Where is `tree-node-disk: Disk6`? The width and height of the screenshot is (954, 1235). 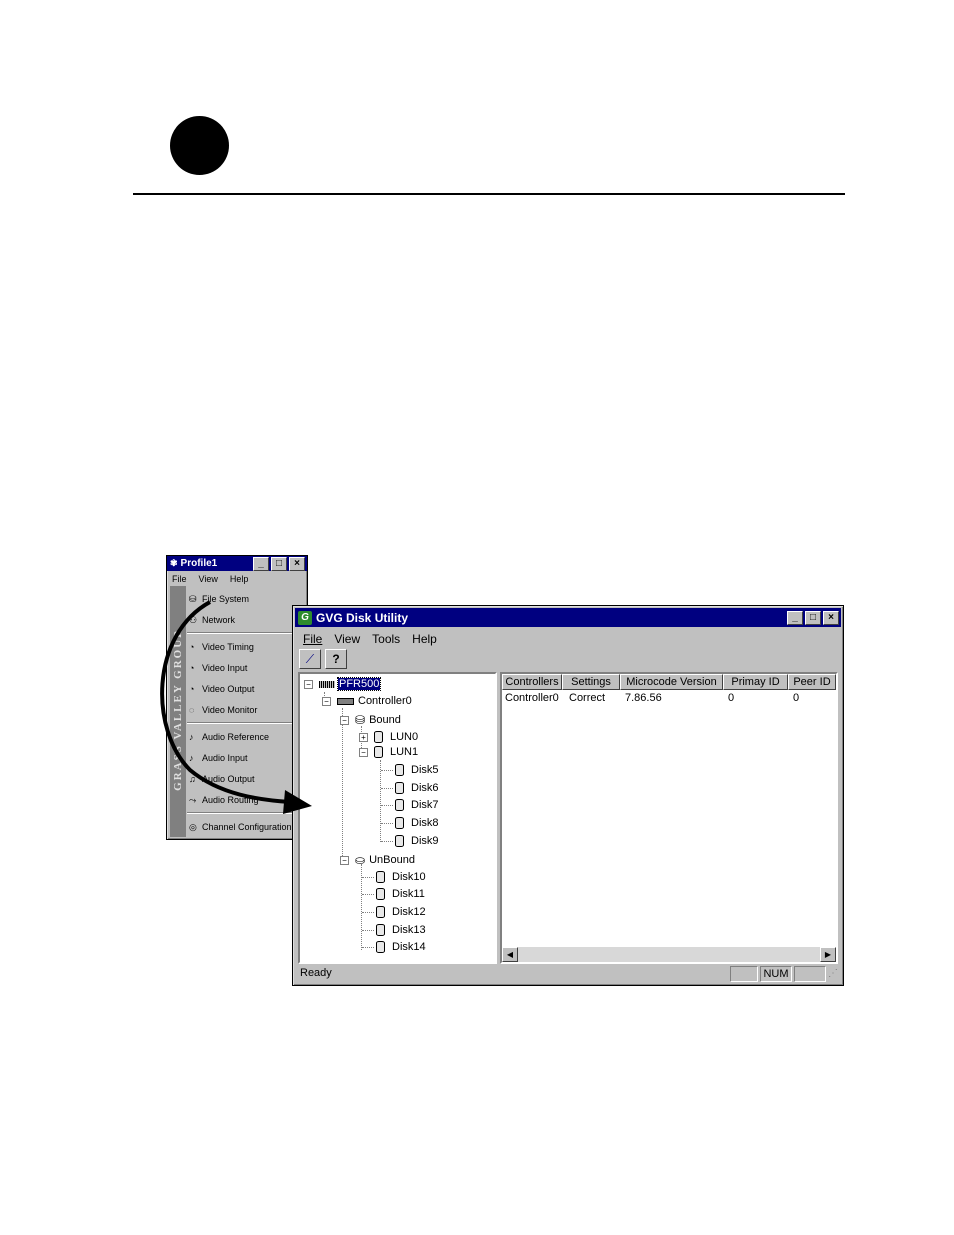
tree-node-disk: Disk6 is located at coordinates (417, 788).